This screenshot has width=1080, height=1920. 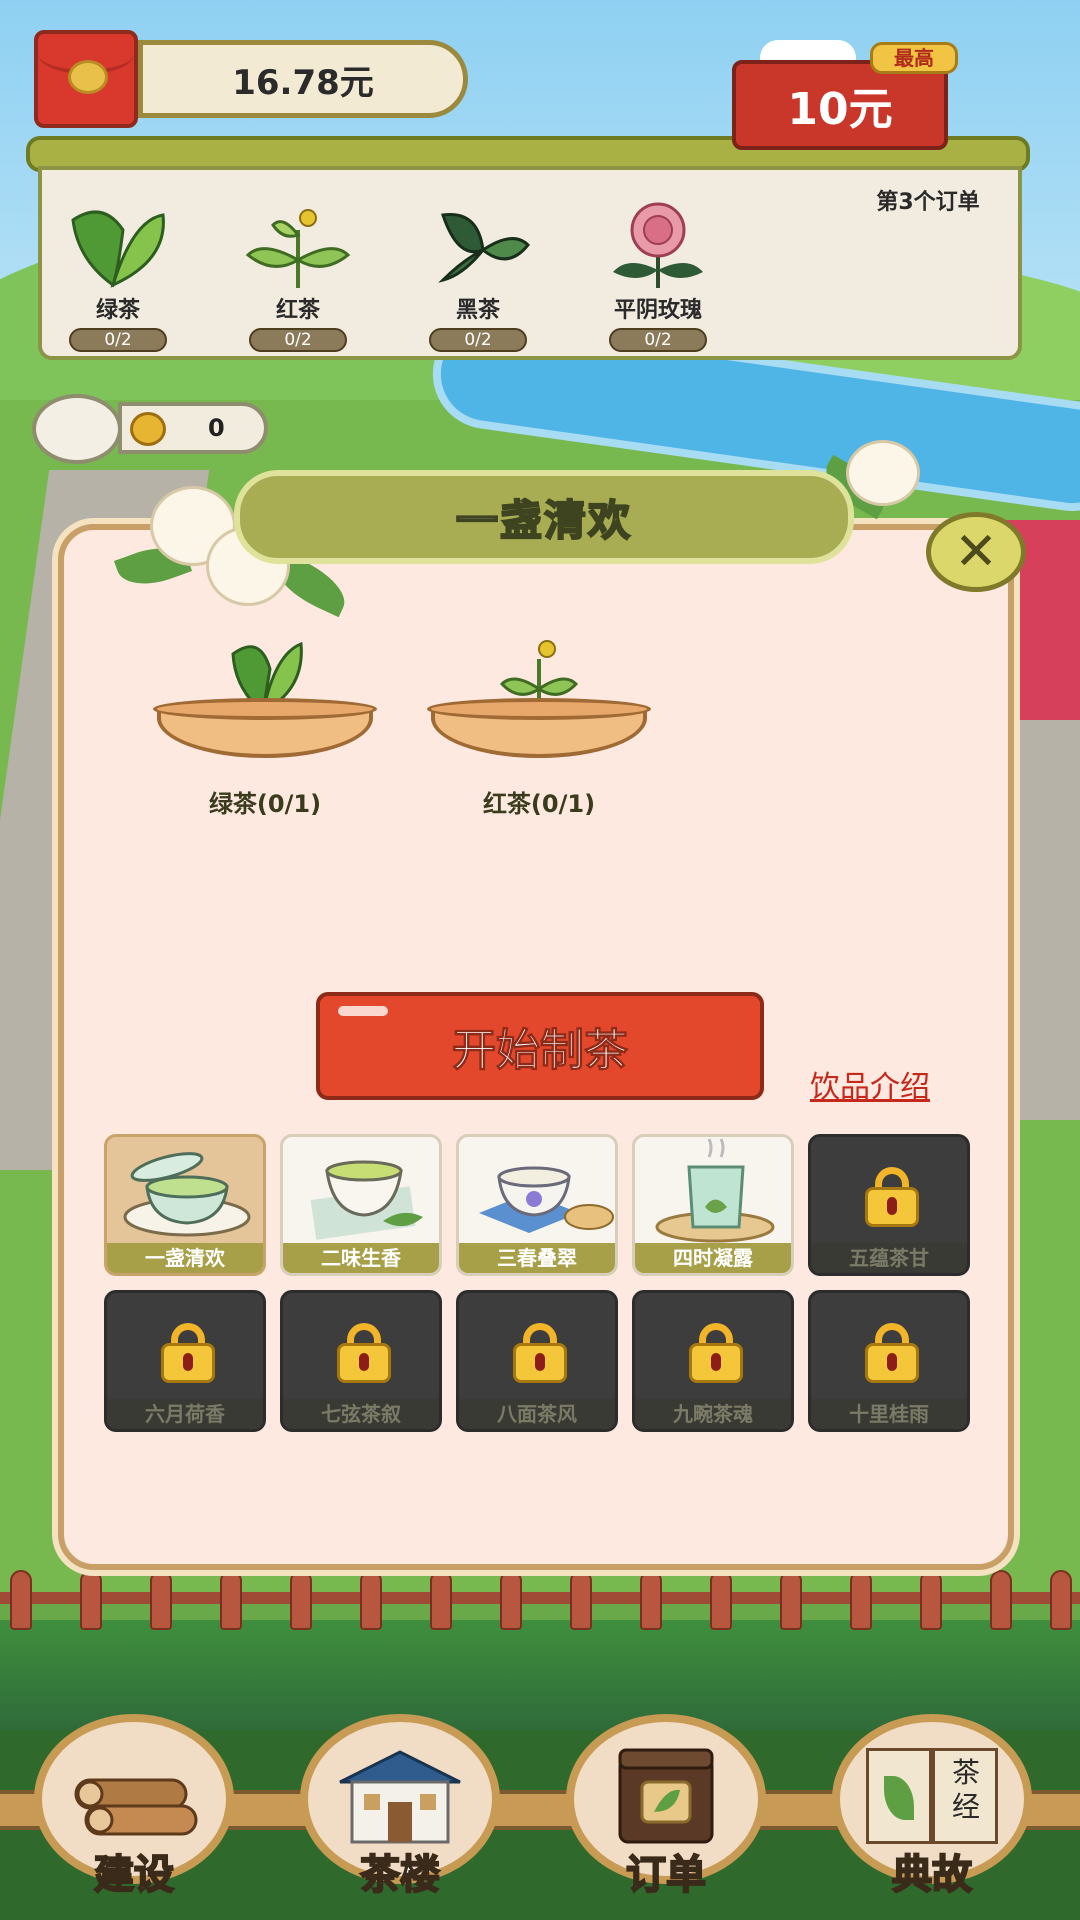 What do you see at coordinates (136, 1807) in the screenshot?
I see `wood-logs-icon` at bounding box center [136, 1807].